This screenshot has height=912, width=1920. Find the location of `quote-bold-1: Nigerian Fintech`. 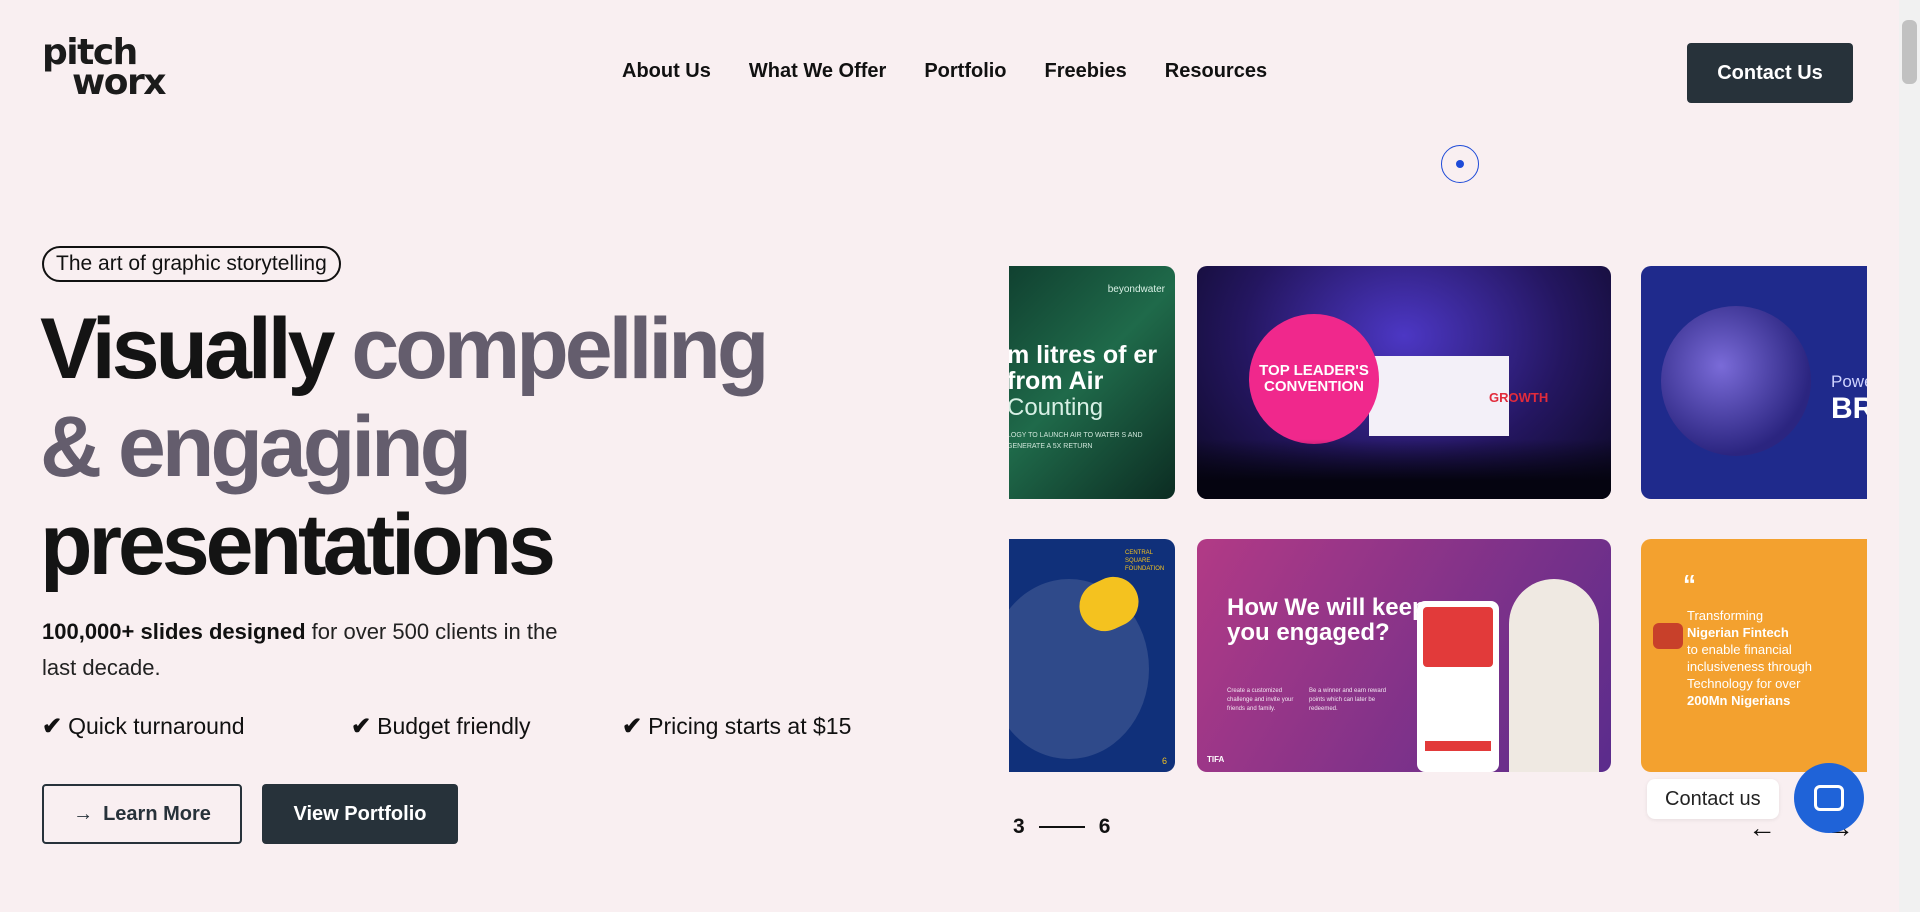

quote-bold-1: Nigerian Fintech is located at coordinates (1738, 632).